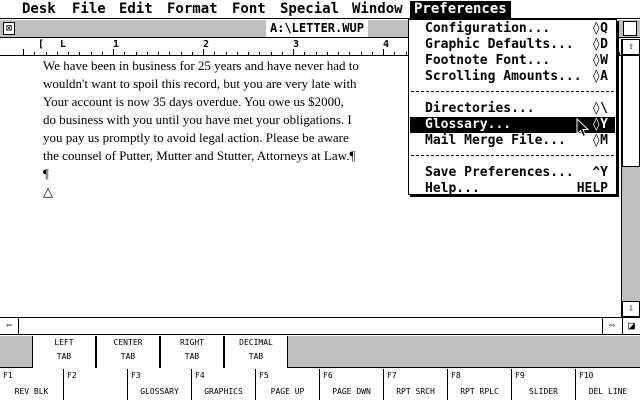 This screenshot has height=400, width=640. I want to click on vertical-scroll-thumb, so click(631, 111).